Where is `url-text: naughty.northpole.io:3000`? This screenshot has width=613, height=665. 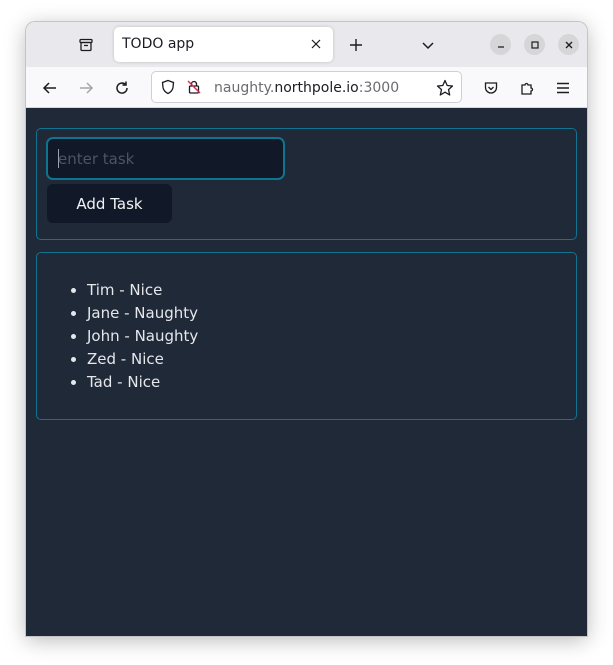 url-text: naughty.northpole.io:3000 is located at coordinates (306, 88).